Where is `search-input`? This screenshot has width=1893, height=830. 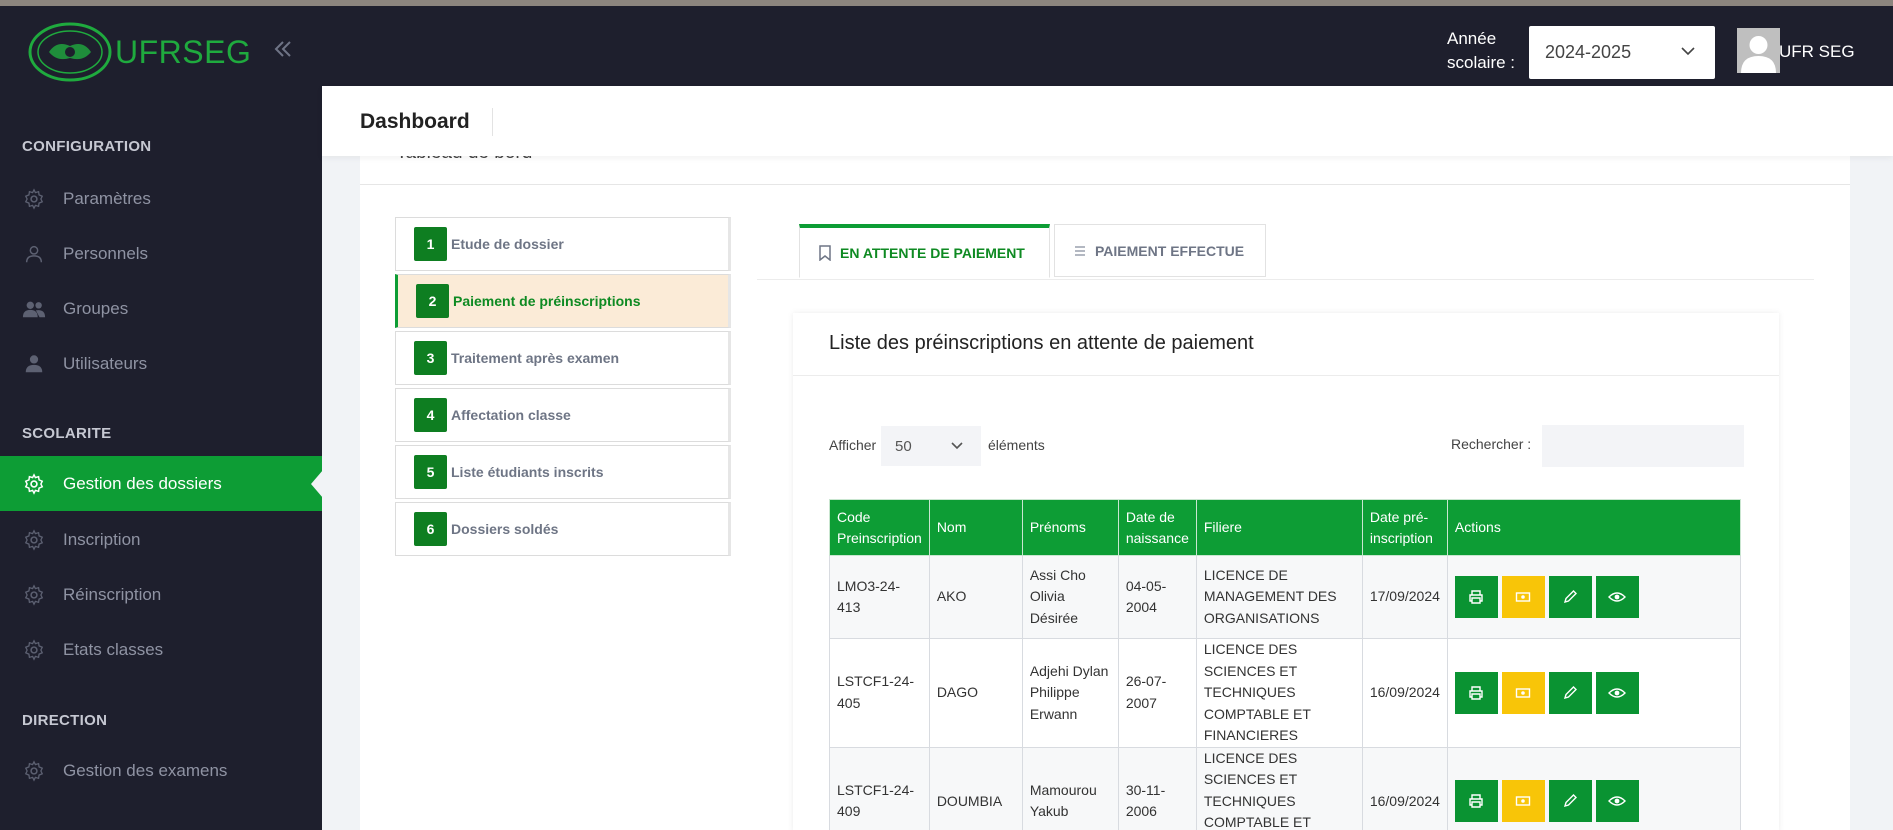 search-input is located at coordinates (1643, 446).